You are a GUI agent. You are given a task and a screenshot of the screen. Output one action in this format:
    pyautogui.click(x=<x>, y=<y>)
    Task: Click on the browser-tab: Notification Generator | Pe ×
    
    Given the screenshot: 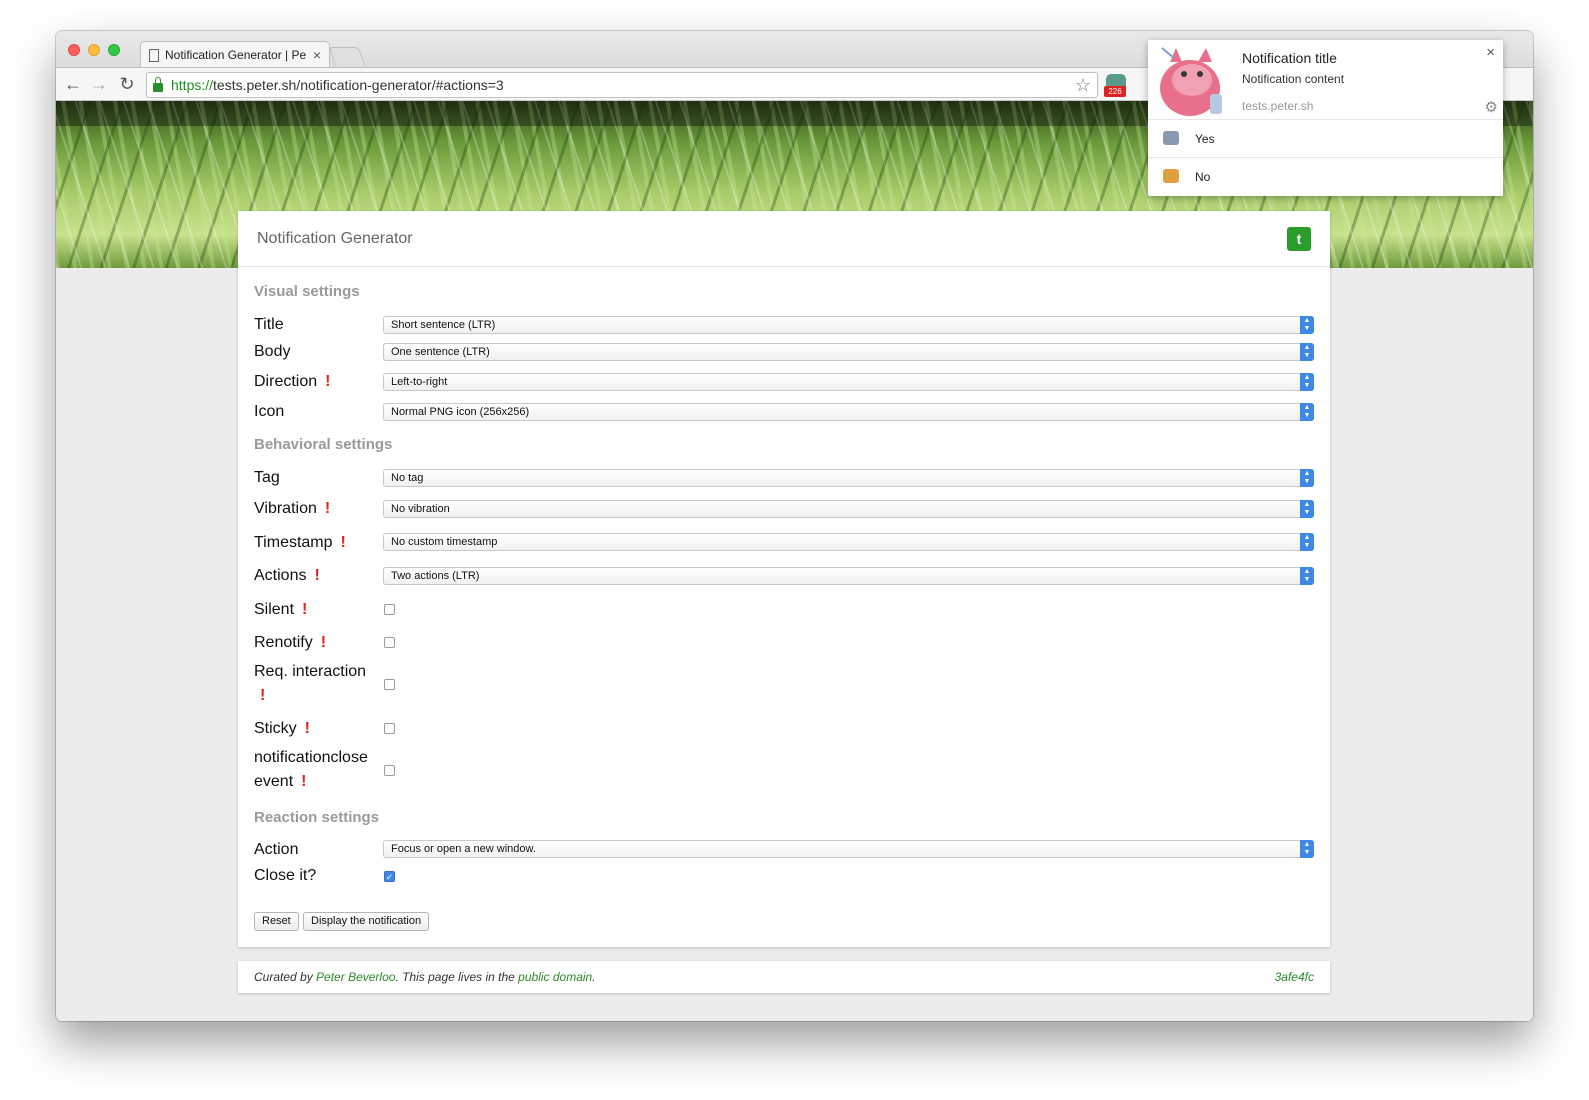 What is the action you would take?
    pyautogui.click(x=235, y=54)
    